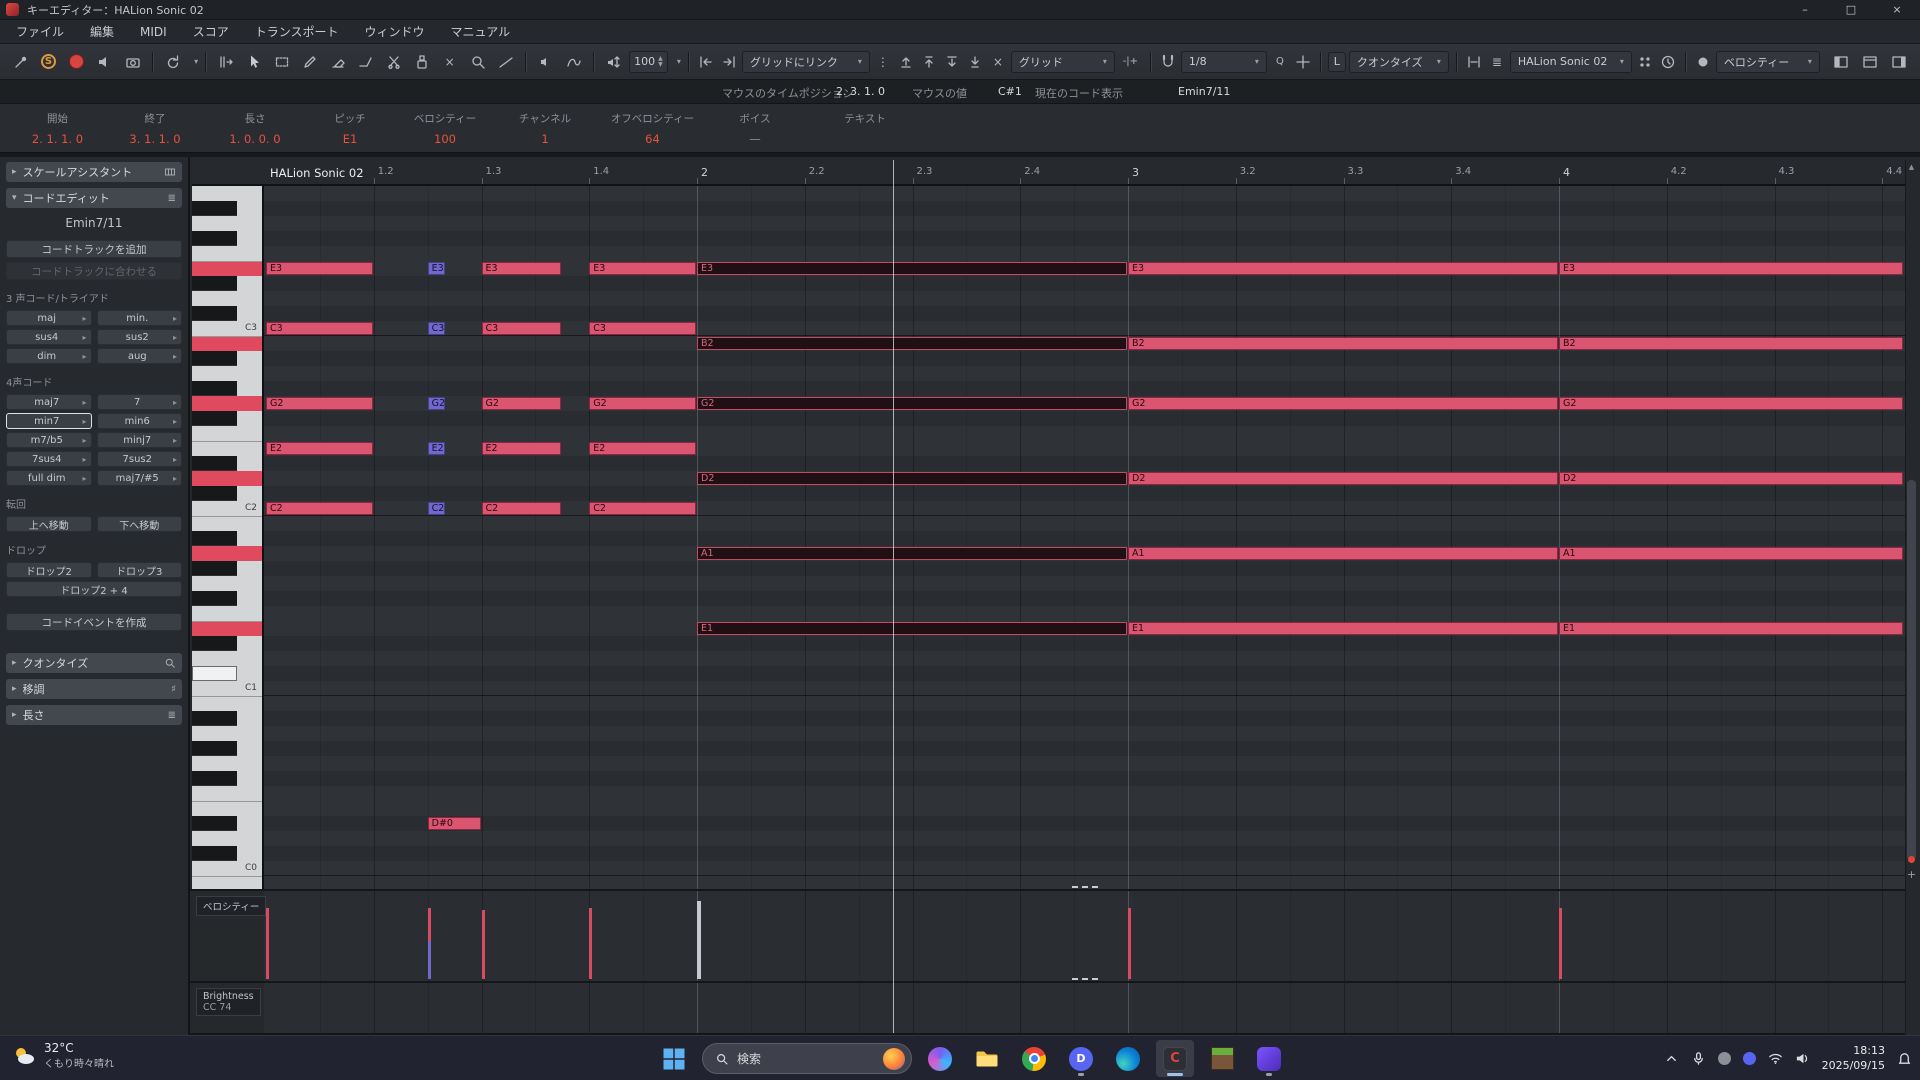  What do you see at coordinates (1749, 1058) in the screenshot?
I see `tray-discord-icon` at bounding box center [1749, 1058].